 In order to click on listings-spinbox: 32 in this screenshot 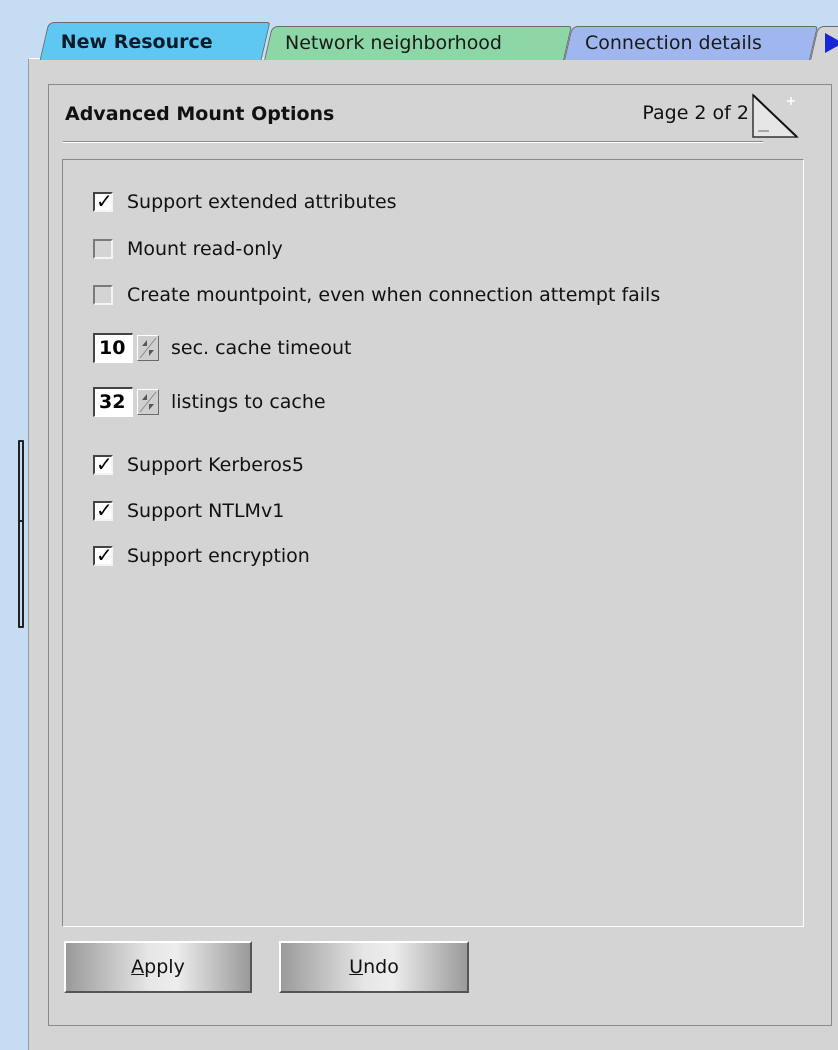, I will do `click(126, 402)`.